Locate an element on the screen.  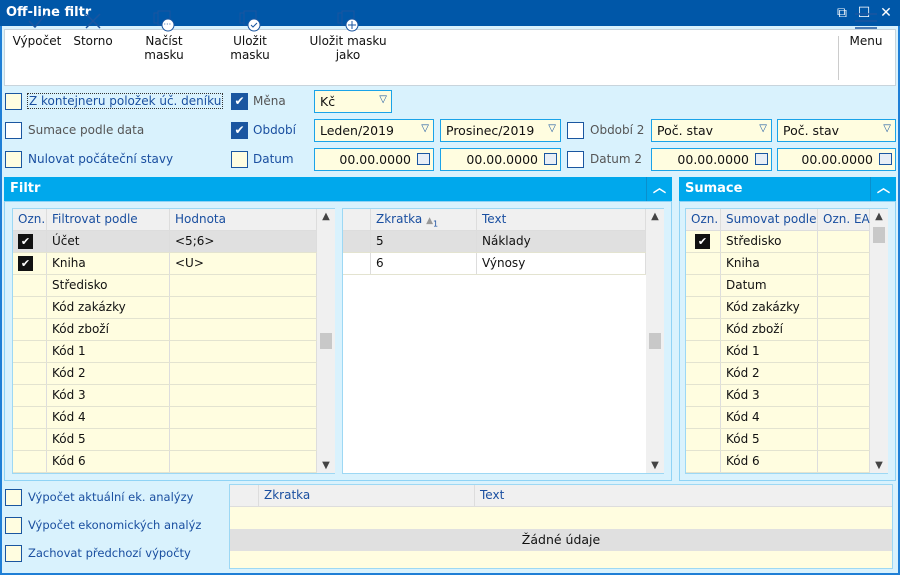
hamburger-icon is located at coordinates (866, 21).